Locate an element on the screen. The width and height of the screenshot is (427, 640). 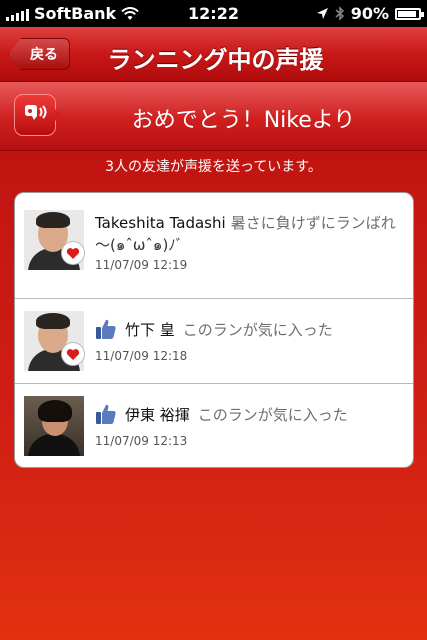
cheer-banner: おめでとう！Nikeより is located at coordinates (213, 116).